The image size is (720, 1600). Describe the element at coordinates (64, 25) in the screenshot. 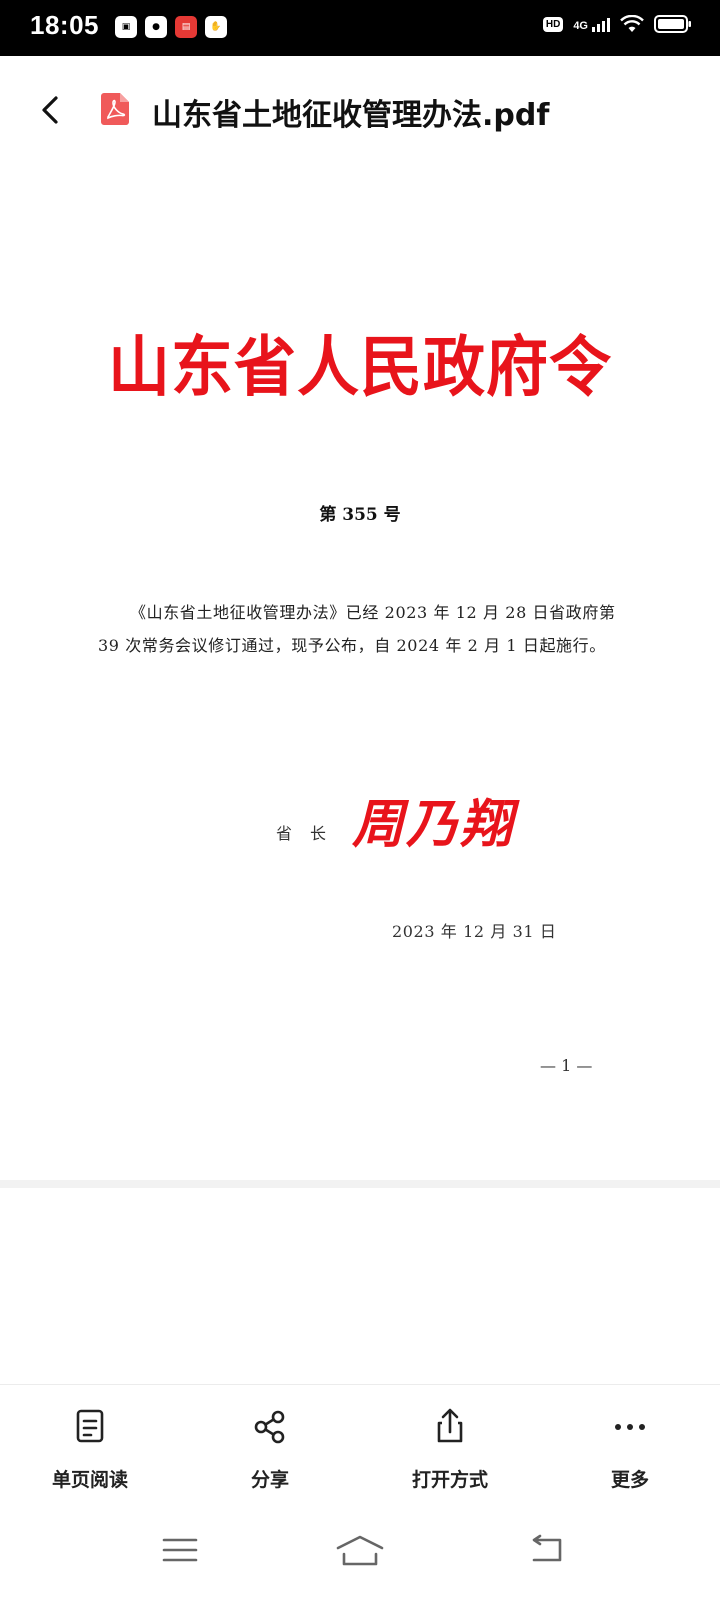

I see `status-time: 18:05` at that location.